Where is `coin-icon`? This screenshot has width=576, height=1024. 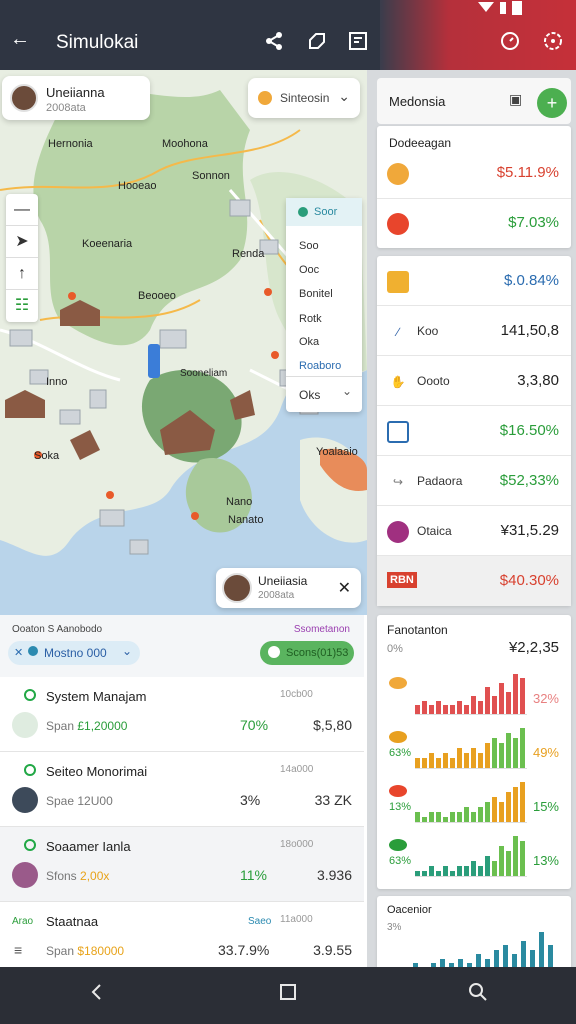
coin-icon is located at coordinates (398, 532).